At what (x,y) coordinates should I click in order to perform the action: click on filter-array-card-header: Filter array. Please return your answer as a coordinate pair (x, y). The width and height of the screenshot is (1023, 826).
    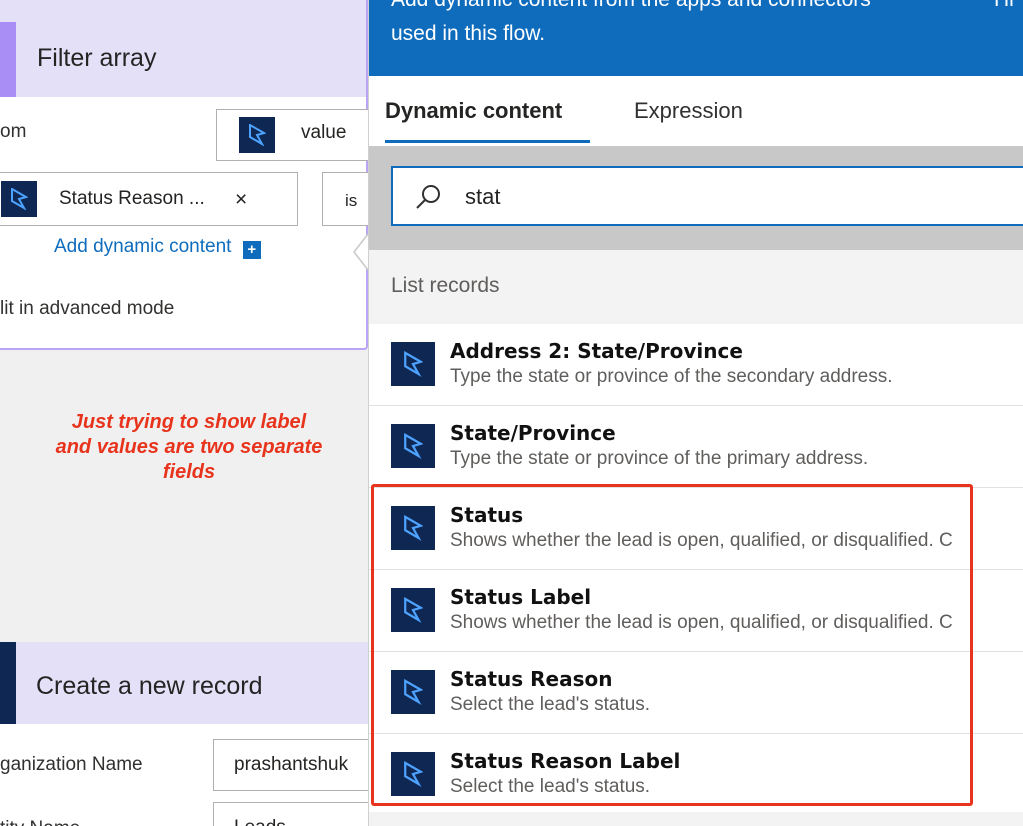
    Looking at the image, I should click on (183, 48).